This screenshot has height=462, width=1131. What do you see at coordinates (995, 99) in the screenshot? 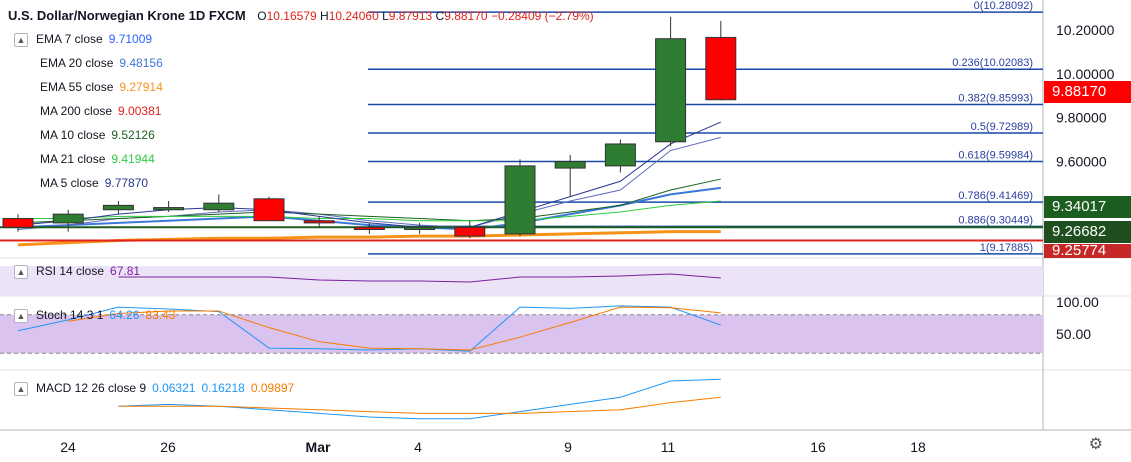
I see `fib-level-label: 0.382(9.85993)` at bounding box center [995, 99].